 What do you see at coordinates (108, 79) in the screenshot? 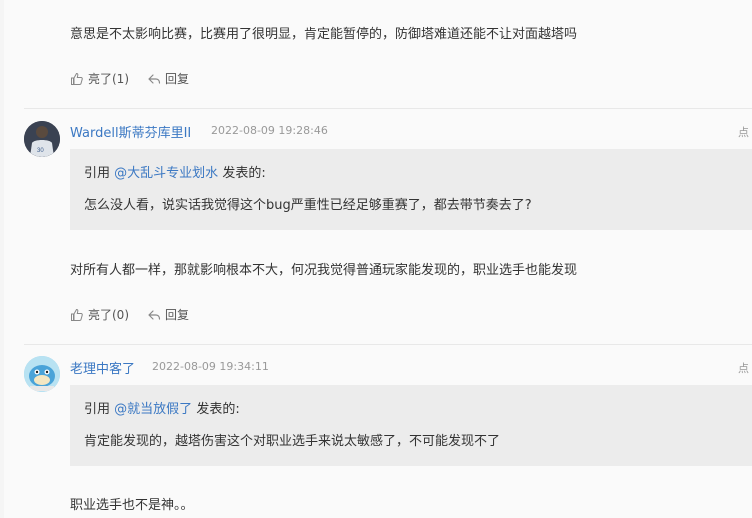
I see `like-label: 亮了(1)` at bounding box center [108, 79].